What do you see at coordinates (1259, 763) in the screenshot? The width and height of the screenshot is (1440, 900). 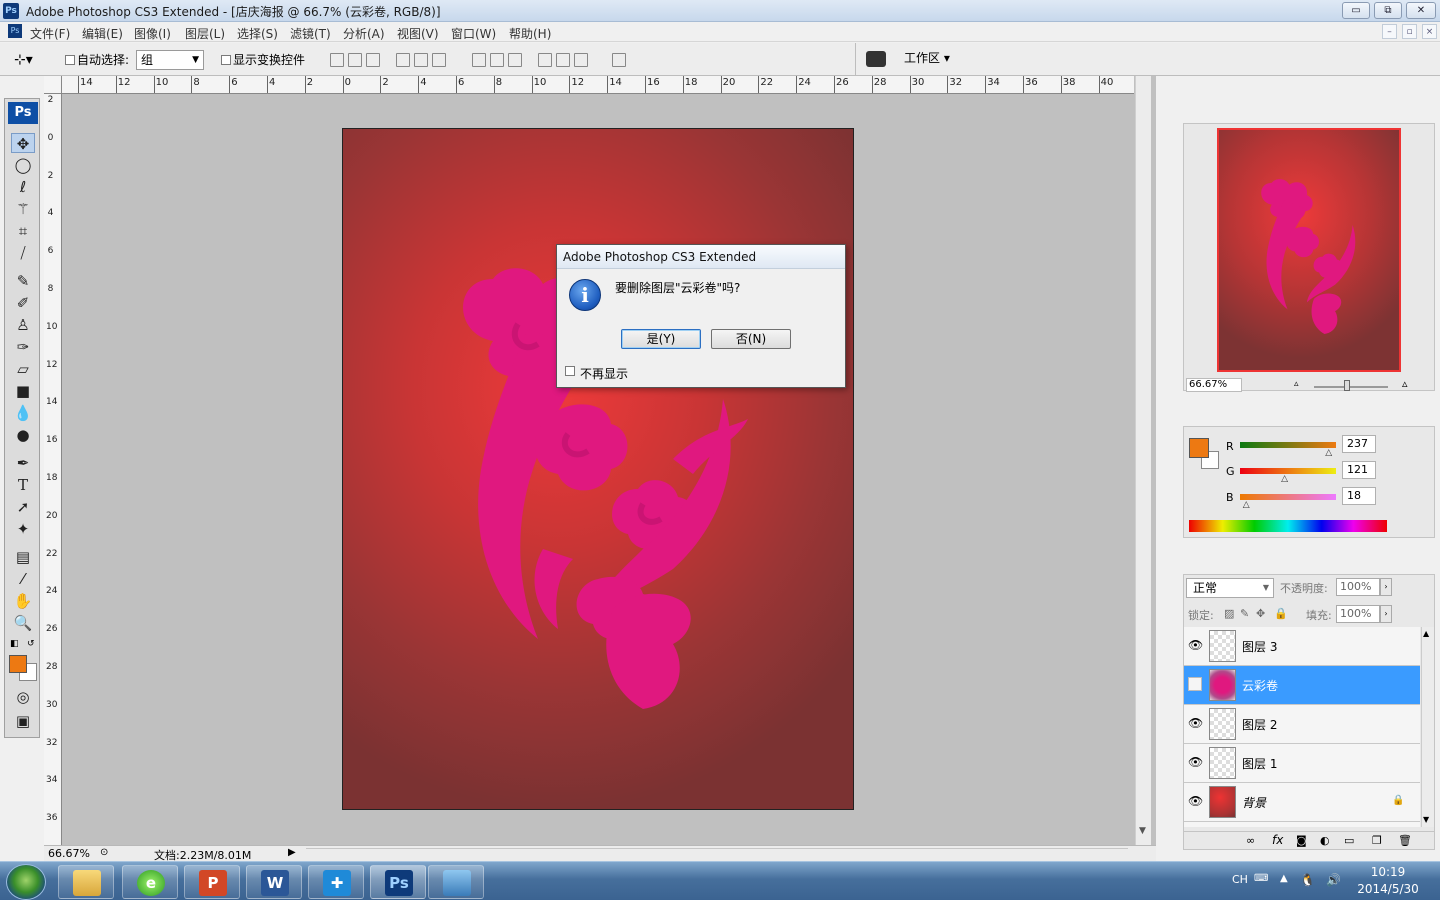 I see `layer-name: 图层 1` at bounding box center [1259, 763].